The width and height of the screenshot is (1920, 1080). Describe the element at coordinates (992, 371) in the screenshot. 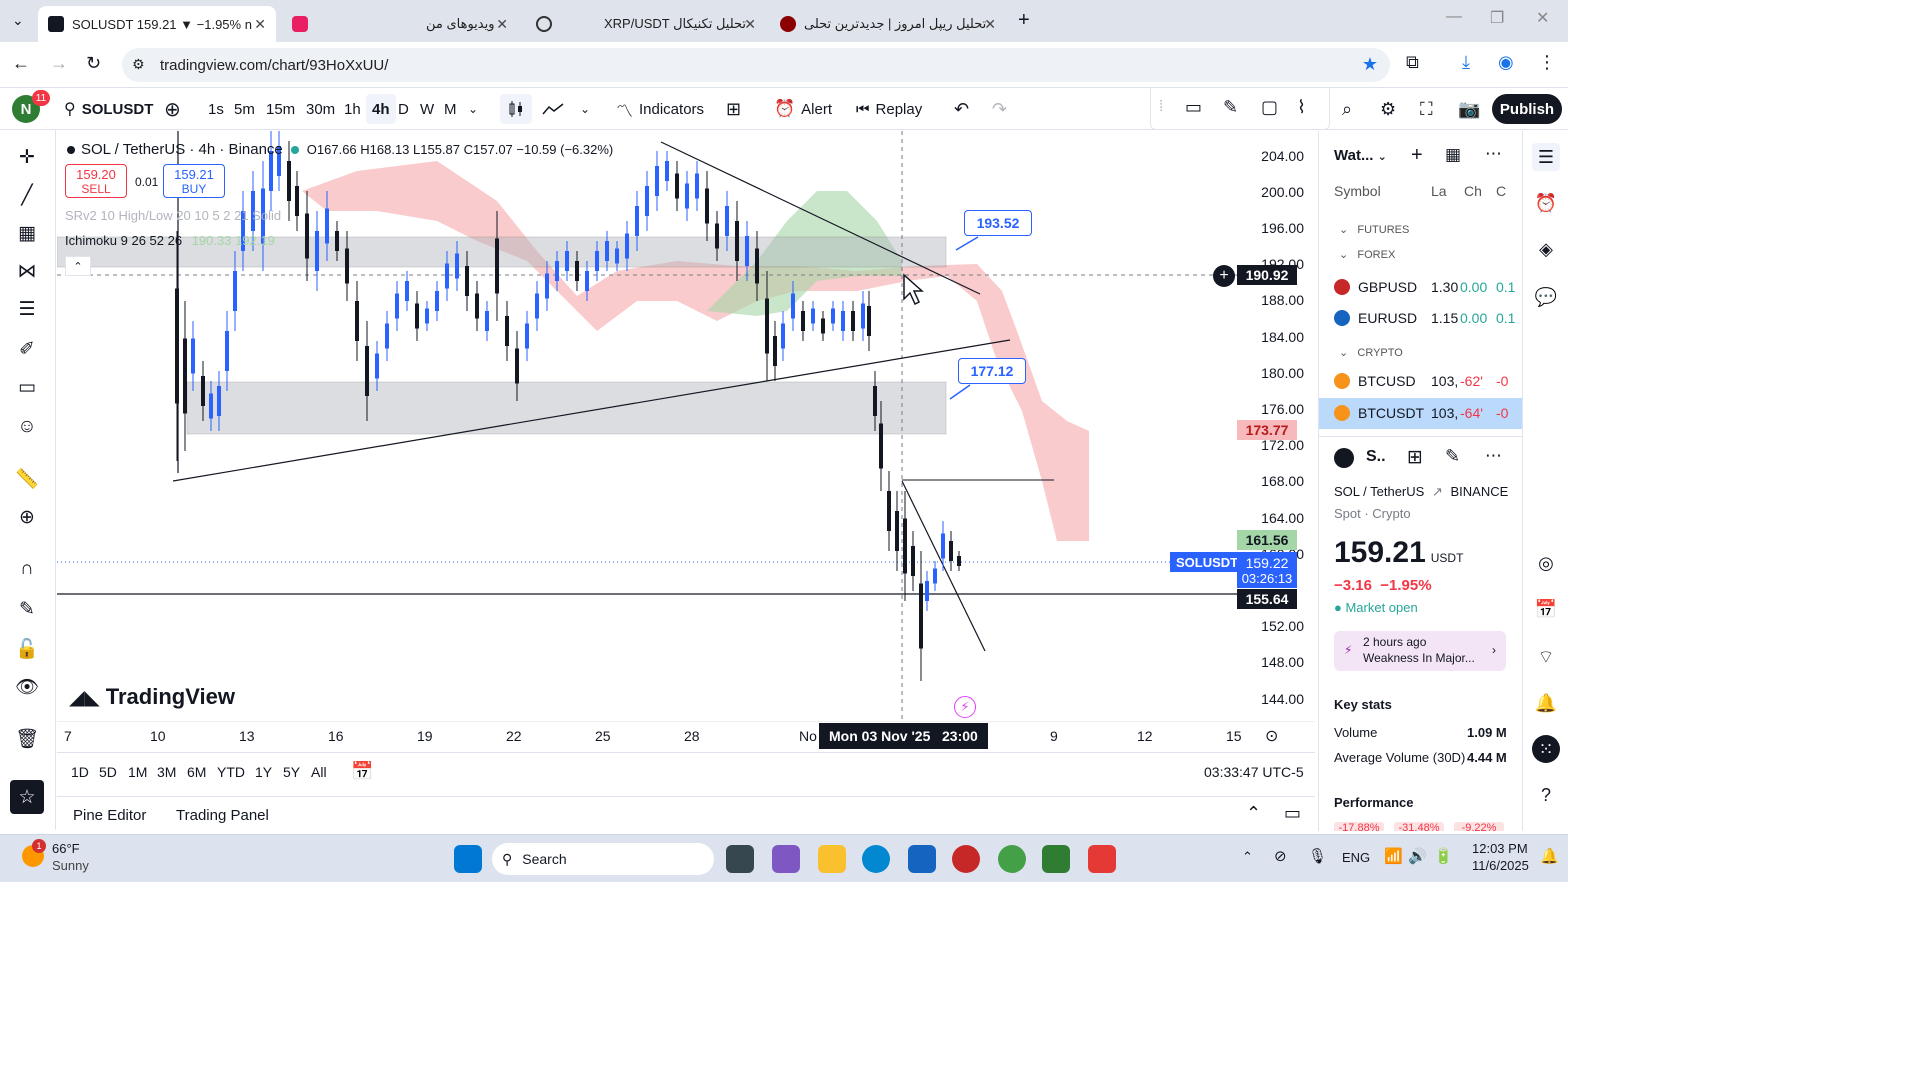

I see `price-callout: 177.12` at that location.